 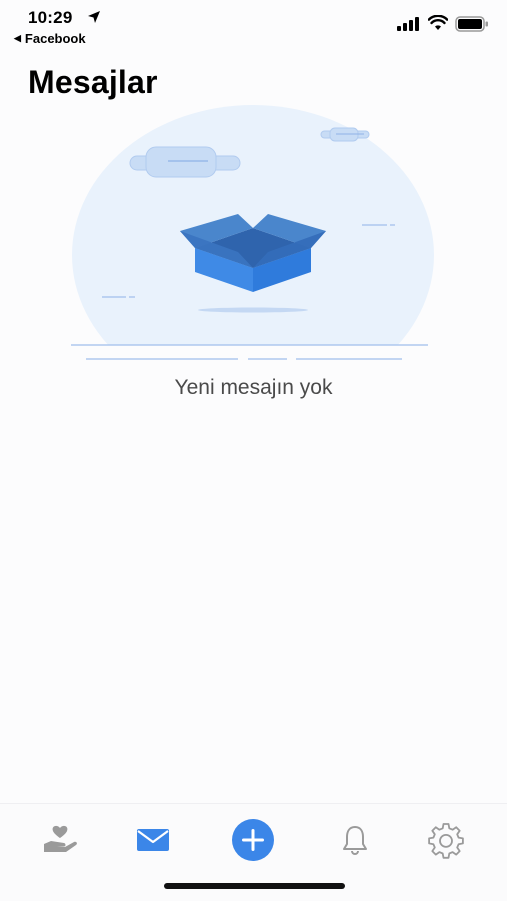 What do you see at coordinates (408, 24) in the screenshot?
I see `signal-icon` at bounding box center [408, 24].